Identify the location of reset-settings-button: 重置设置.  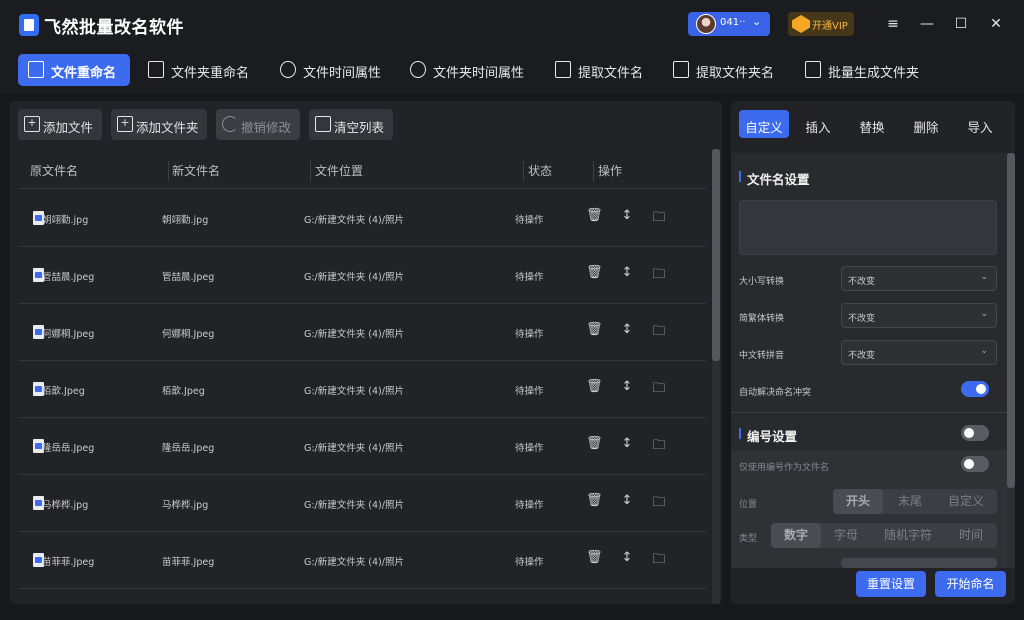
(891, 584).